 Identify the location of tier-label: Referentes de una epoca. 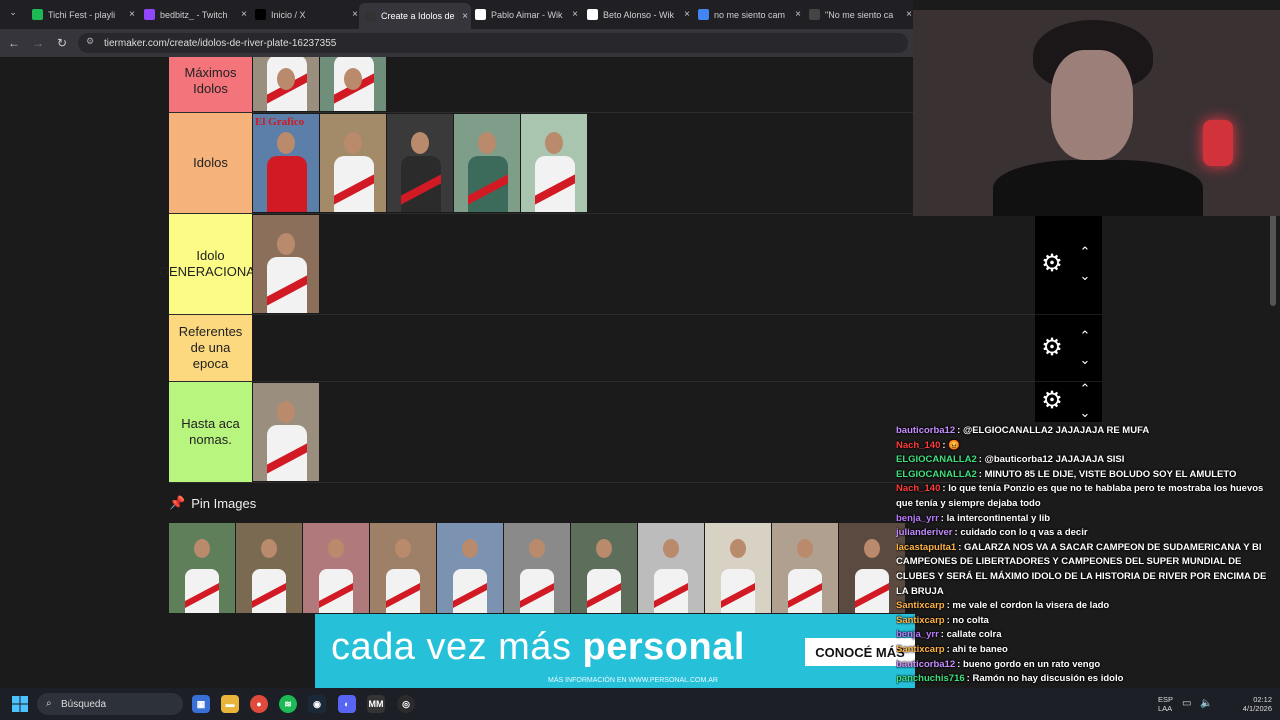
(210, 348).